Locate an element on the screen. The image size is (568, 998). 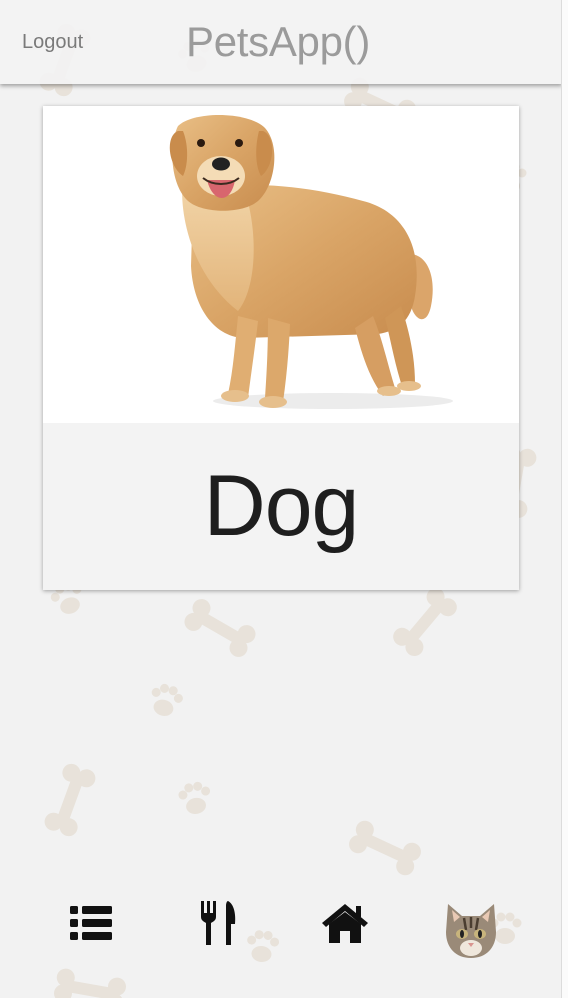
card-body: Dog is located at coordinates (281, 506).